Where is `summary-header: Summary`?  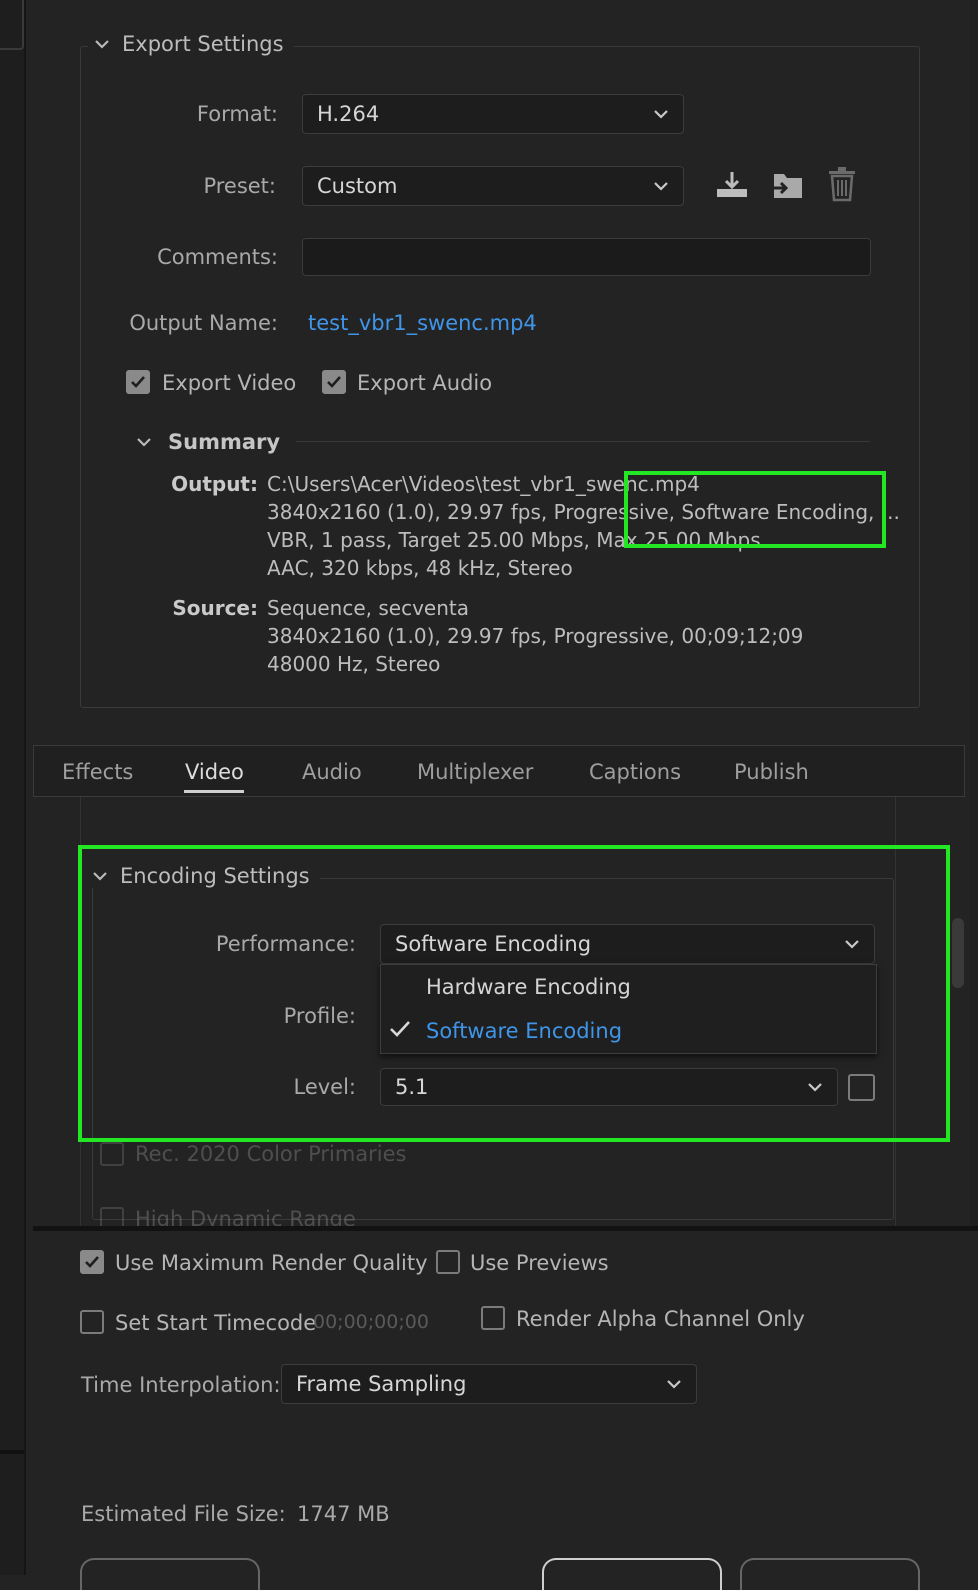 summary-header: Summary is located at coordinates (208, 442).